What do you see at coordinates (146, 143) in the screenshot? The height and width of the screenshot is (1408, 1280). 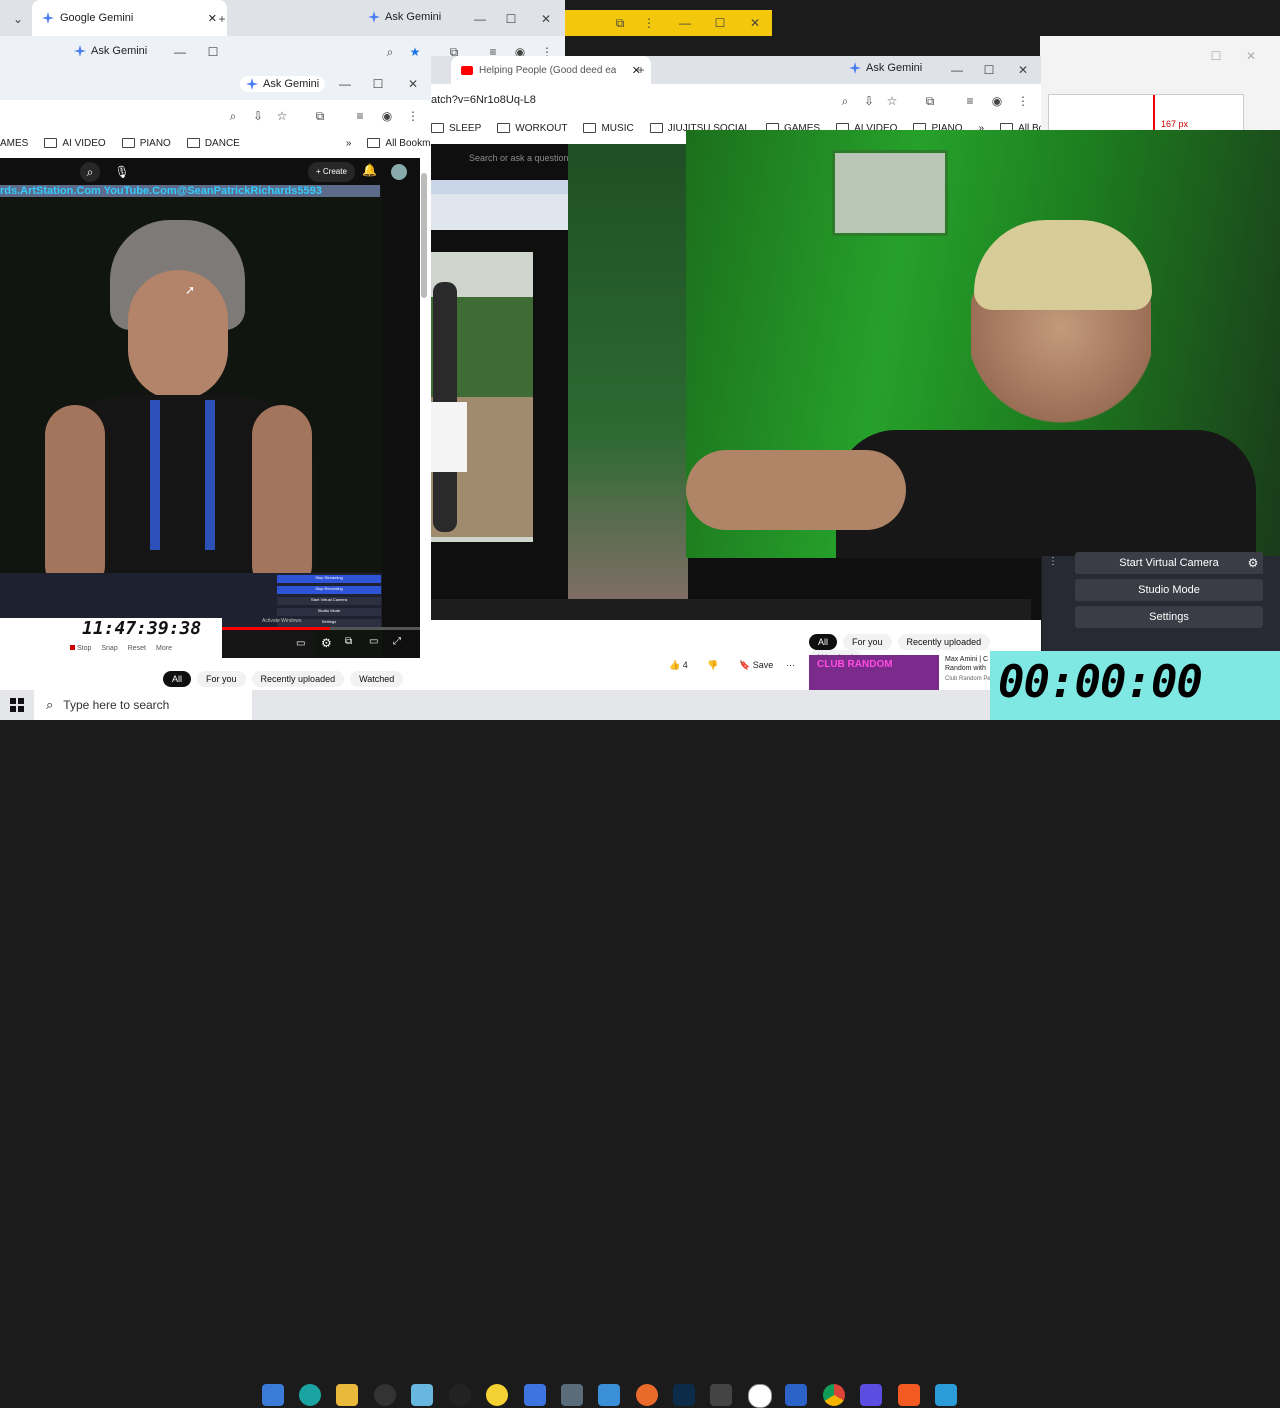 I see `bookmark-piano: PIANO` at bounding box center [146, 143].